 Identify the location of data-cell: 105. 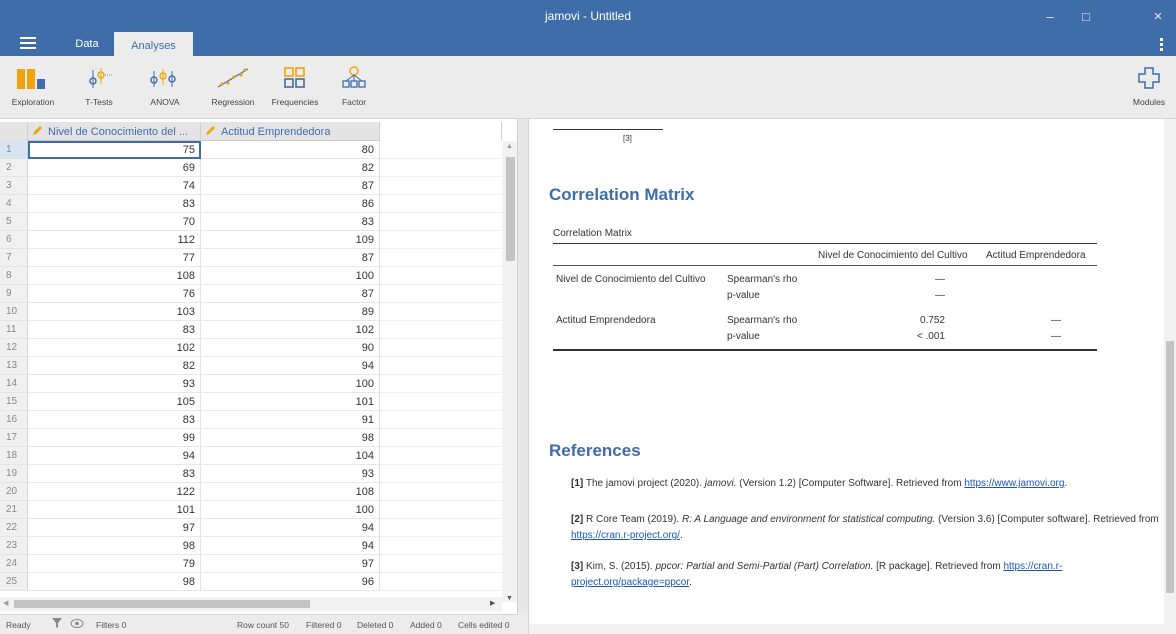
(114, 402).